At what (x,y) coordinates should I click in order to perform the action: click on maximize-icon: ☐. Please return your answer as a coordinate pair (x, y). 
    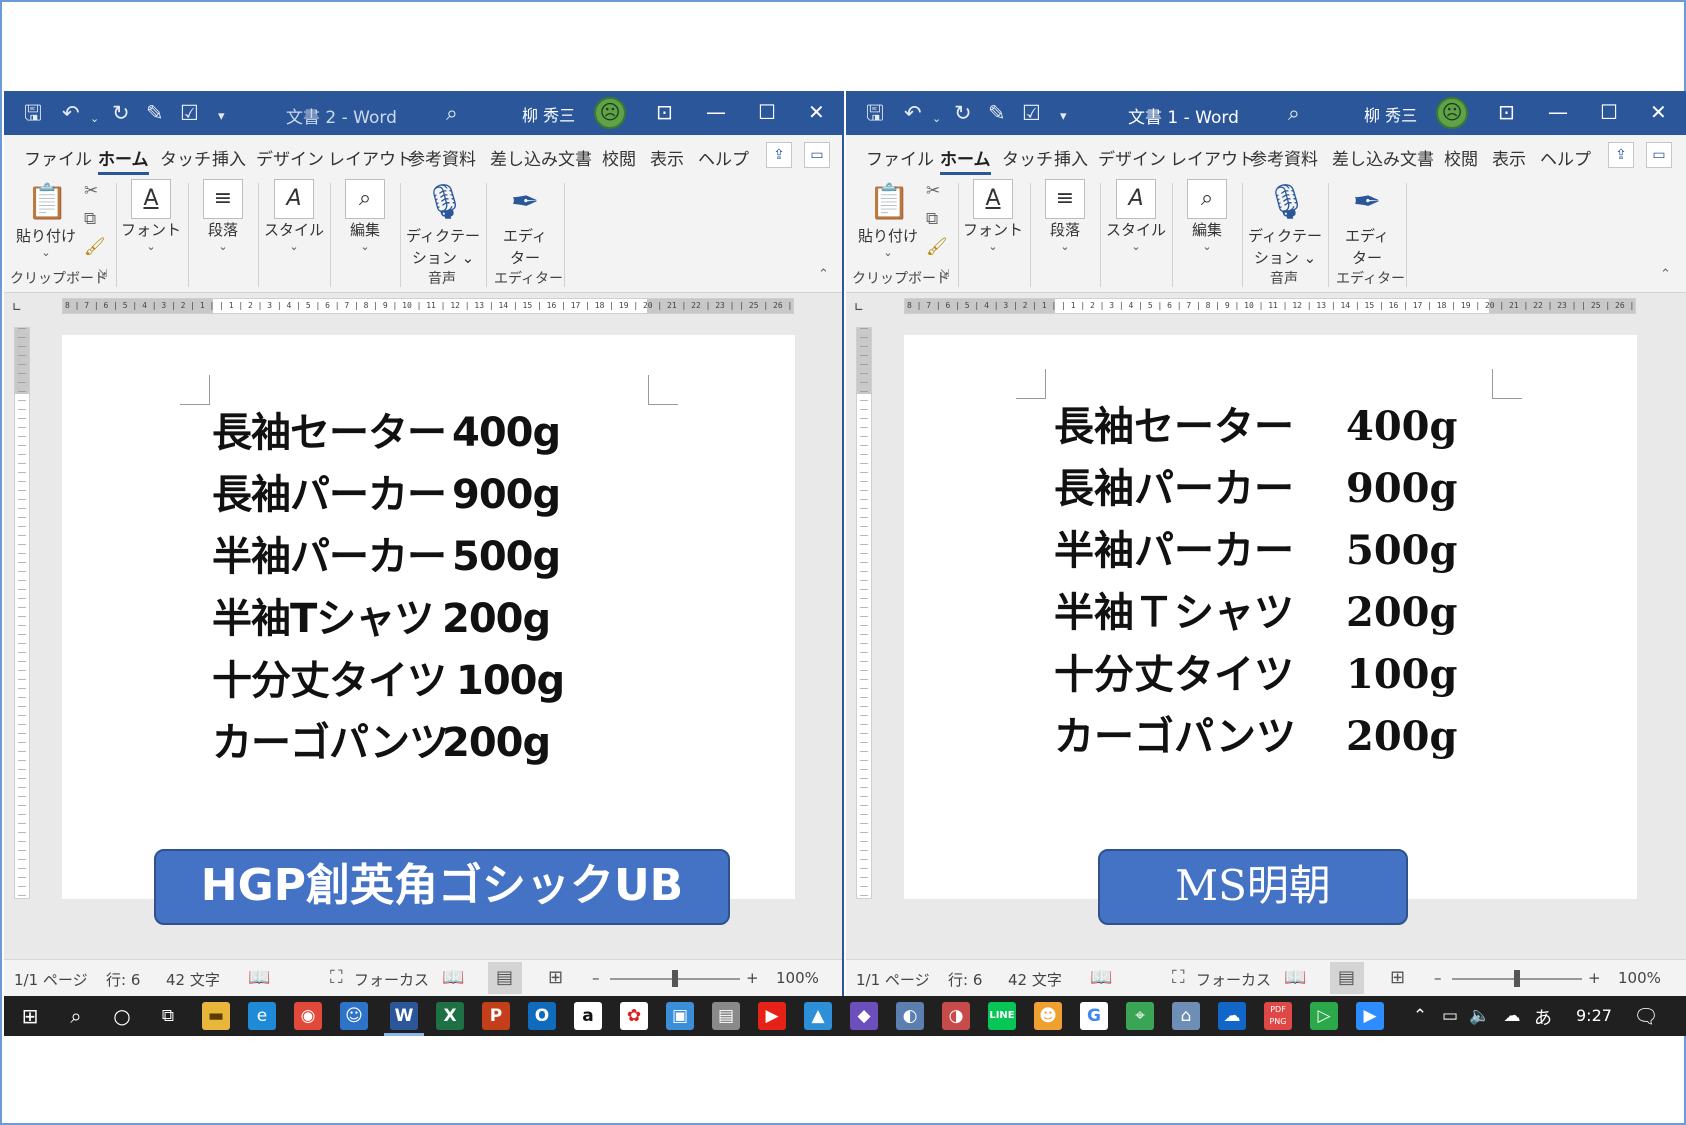
    Looking at the image, I should click on (767, 112).